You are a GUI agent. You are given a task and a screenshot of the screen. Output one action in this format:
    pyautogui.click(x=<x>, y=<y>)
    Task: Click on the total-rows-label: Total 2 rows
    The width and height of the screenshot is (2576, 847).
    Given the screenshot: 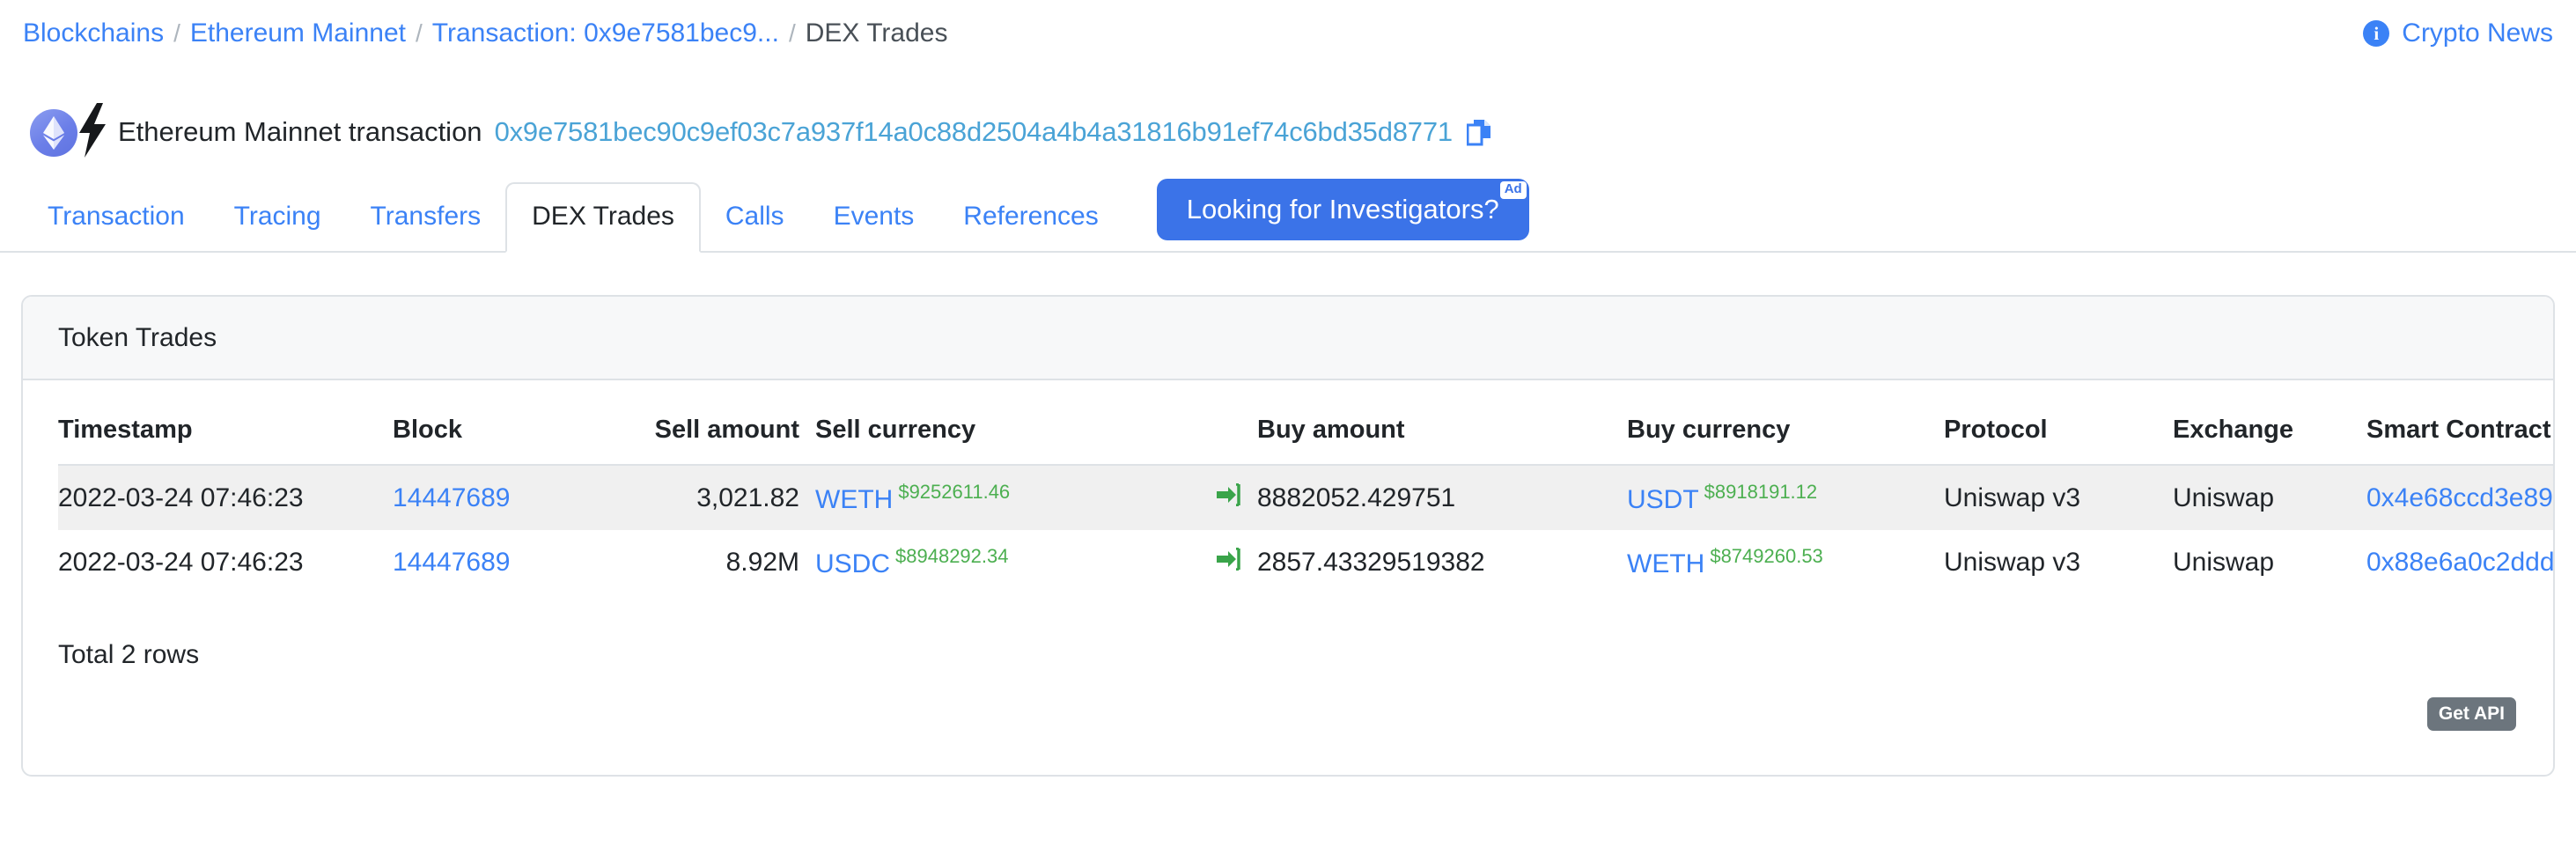 What is the action you would take?
    pyautogui.click(x=129, y=654)
    